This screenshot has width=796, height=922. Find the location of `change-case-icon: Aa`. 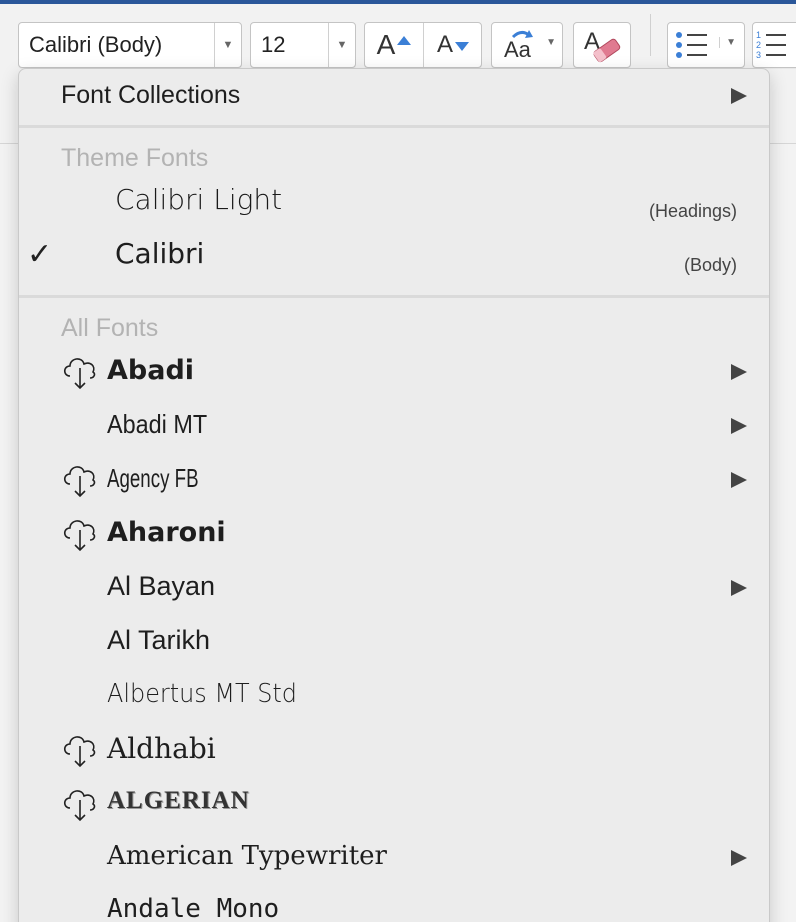

change-case-icon: Aa is located at coordinates (520, 45).